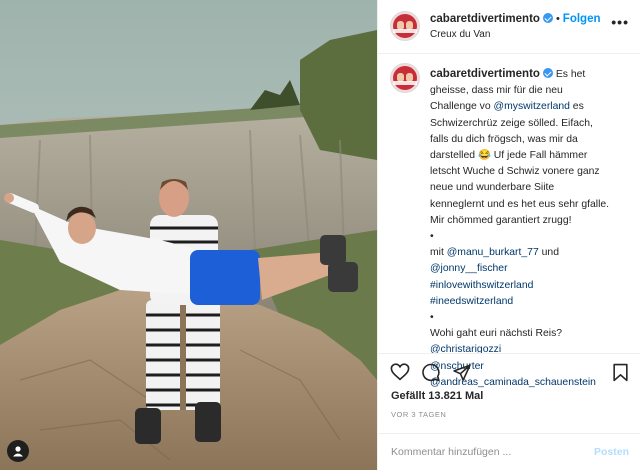 The height and width of the screenshot is (470, 640). What do you see at coordinates (501, 220) in the screenshot?
I see `caption-line: Mir chömmed garantiert zrugg!` at bounding box center [501, 220].